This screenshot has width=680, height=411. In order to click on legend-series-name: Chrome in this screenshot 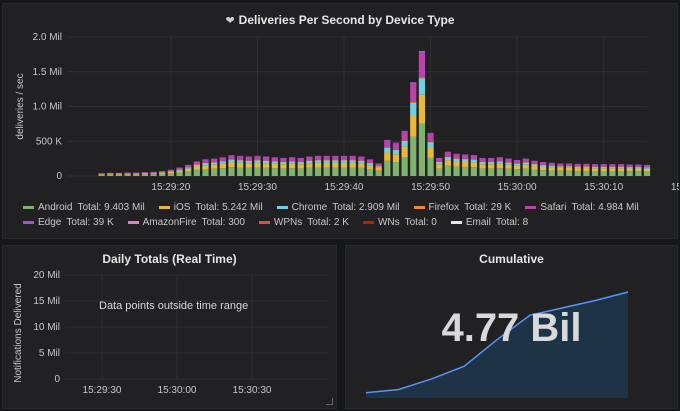, I will do `click(309, 207)`.